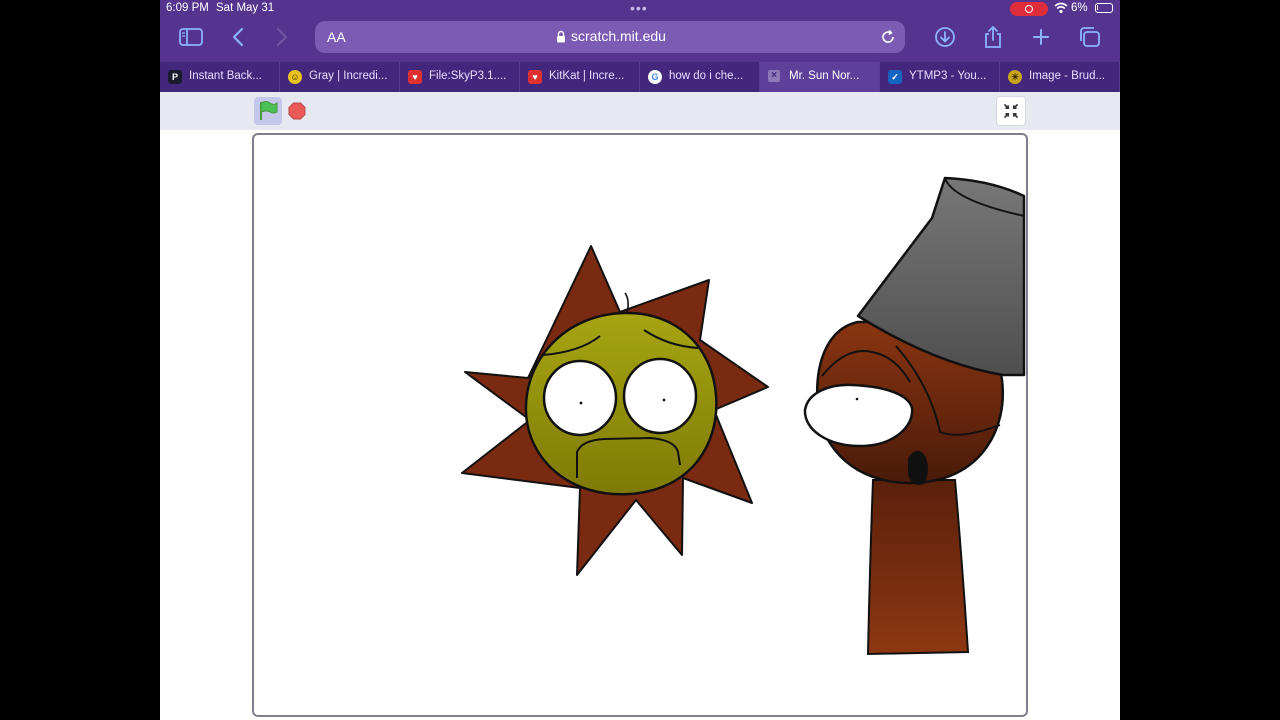  Describe the element at coordinates (945, 37) in the screenshot. I see `download-icon` at that location.